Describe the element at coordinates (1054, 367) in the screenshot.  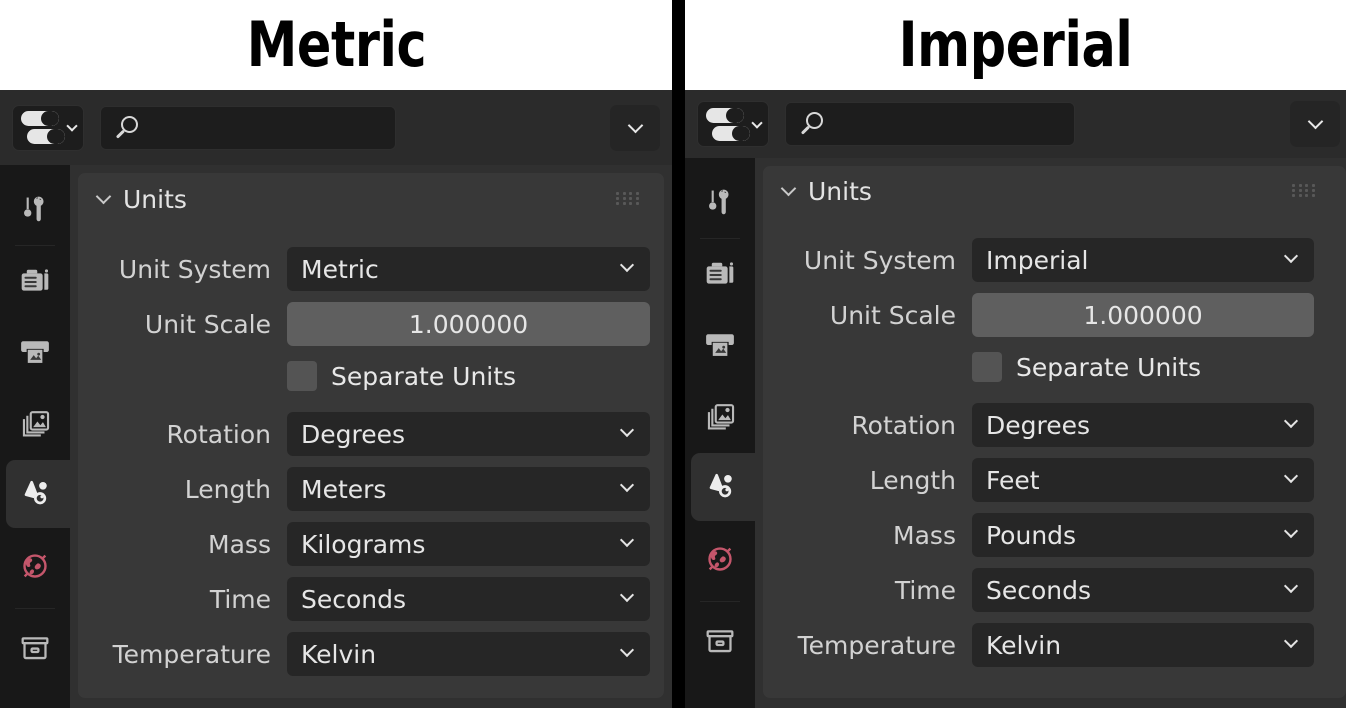
I see `row-separate-units-imperial: Separate Units` at that location.